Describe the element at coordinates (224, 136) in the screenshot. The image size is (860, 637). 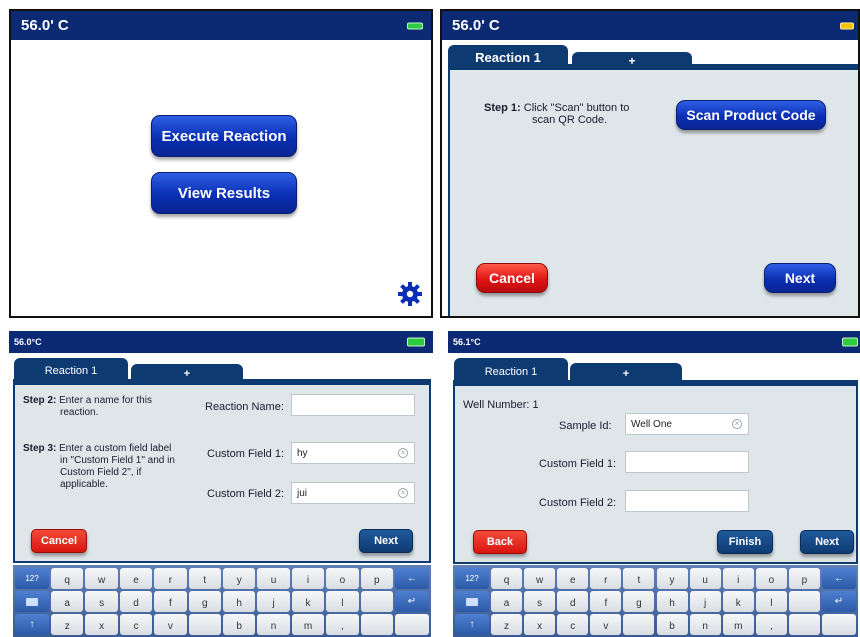
I see `execute-reaction-button: Execute Reaction` at that location.